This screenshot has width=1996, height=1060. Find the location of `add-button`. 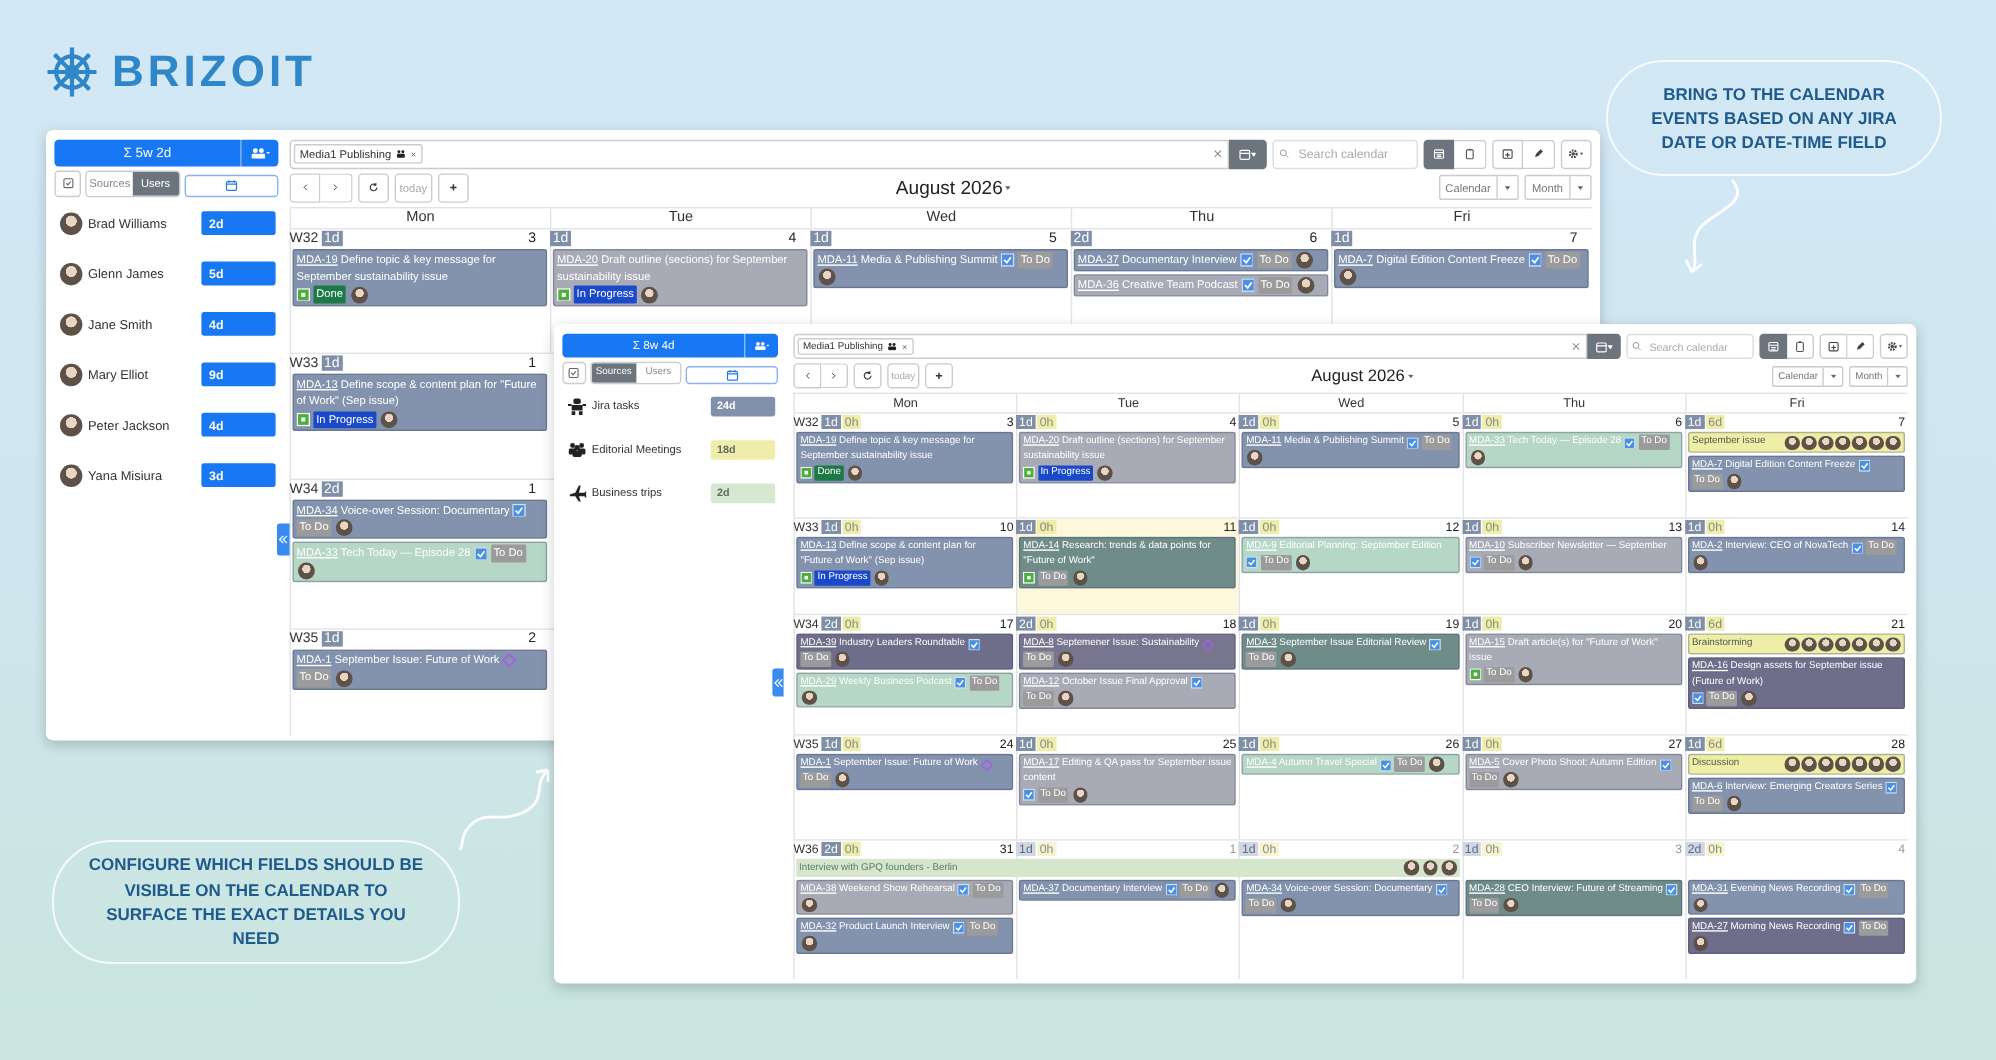

add-button is located at coordinates (939, 376).